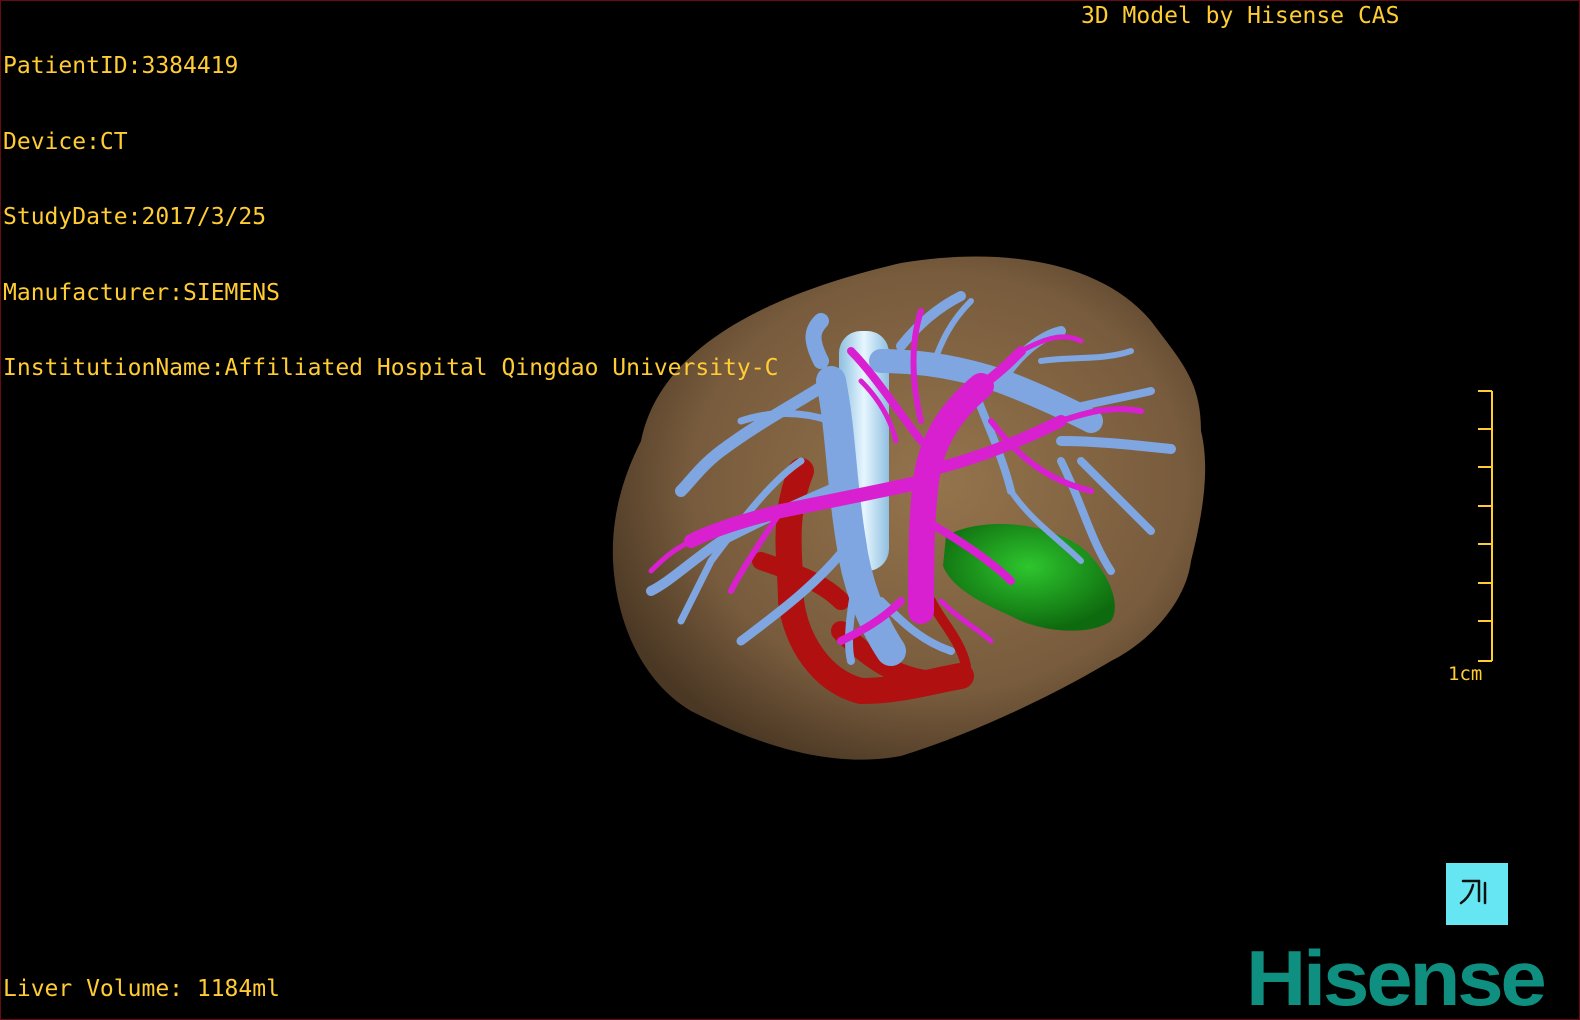 The width and height of the screenshot is (1580, 1020). Describe the element at coordinates (141, 292) in the screenshot. I see `manufacturer: Manufacturer:SIEMENS` at that location.